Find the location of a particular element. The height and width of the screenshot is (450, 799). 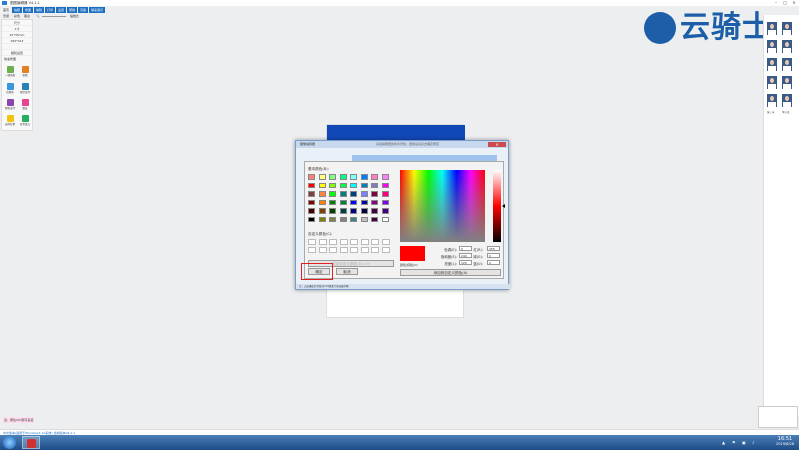

minimize-icon: – is located at coordinates (776, 3).